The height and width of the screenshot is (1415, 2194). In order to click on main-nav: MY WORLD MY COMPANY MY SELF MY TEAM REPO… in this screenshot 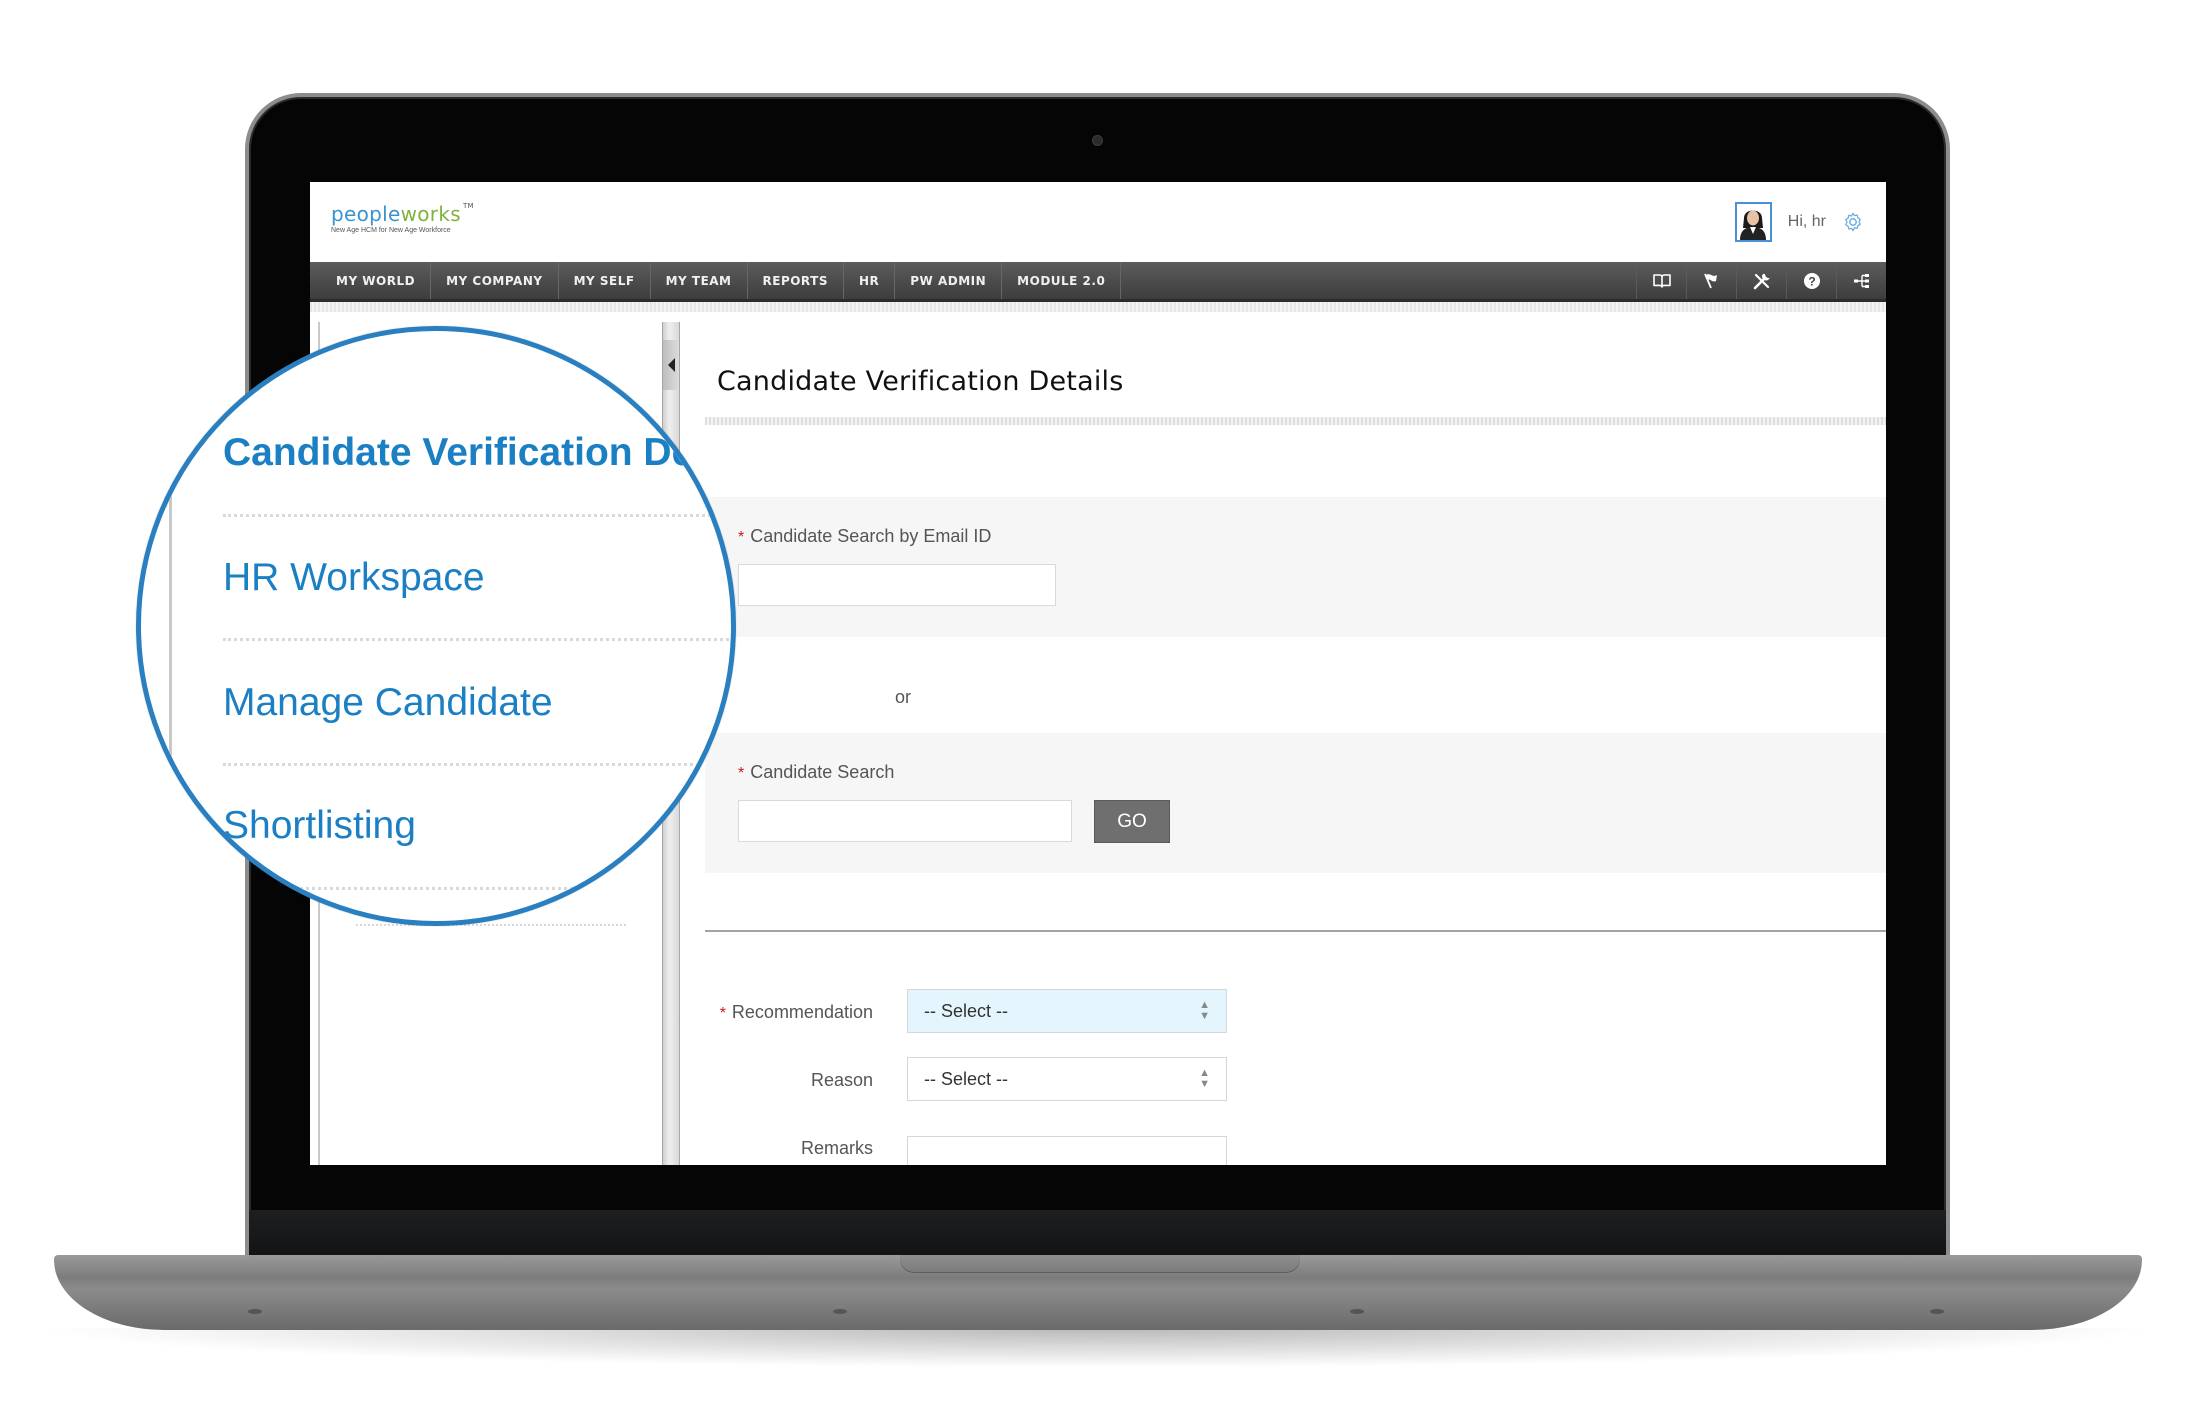, I will do `click(1098, 282)`.